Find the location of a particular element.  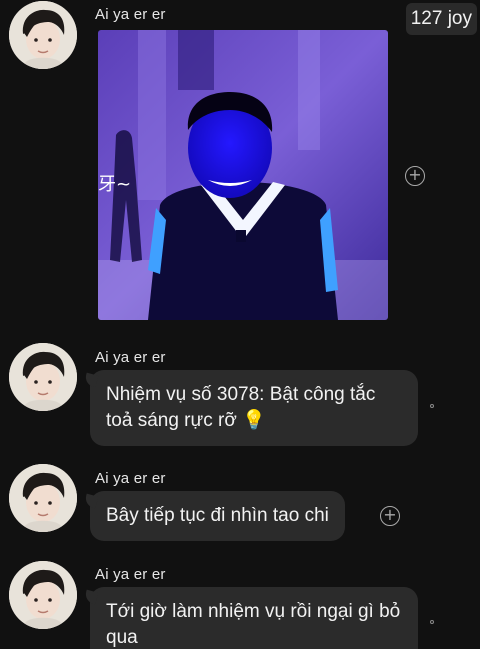

sticker-caption: 牙~ is located at coordinates (114, 184).